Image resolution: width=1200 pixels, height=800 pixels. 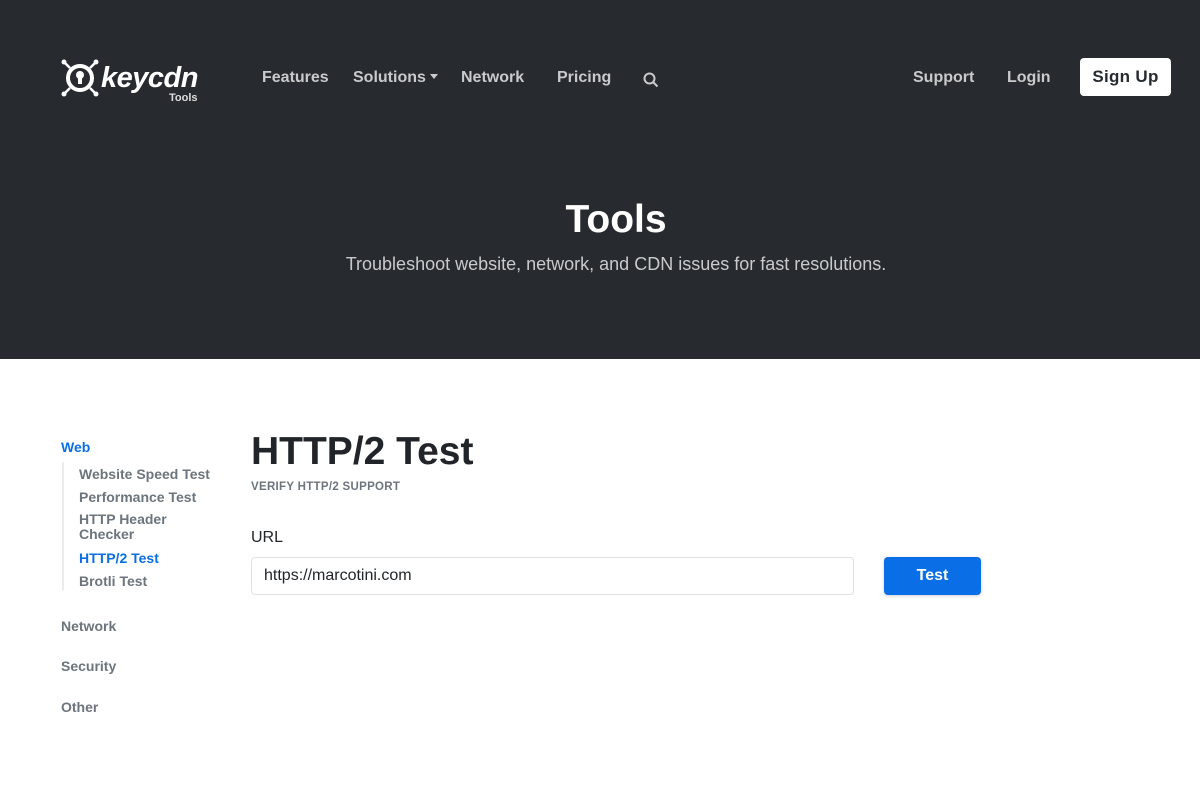 What do you see at coordinates (1125, 77) in the screenshot?
I see `signup-button: Sign Up` at bounding box center [1125, 77].